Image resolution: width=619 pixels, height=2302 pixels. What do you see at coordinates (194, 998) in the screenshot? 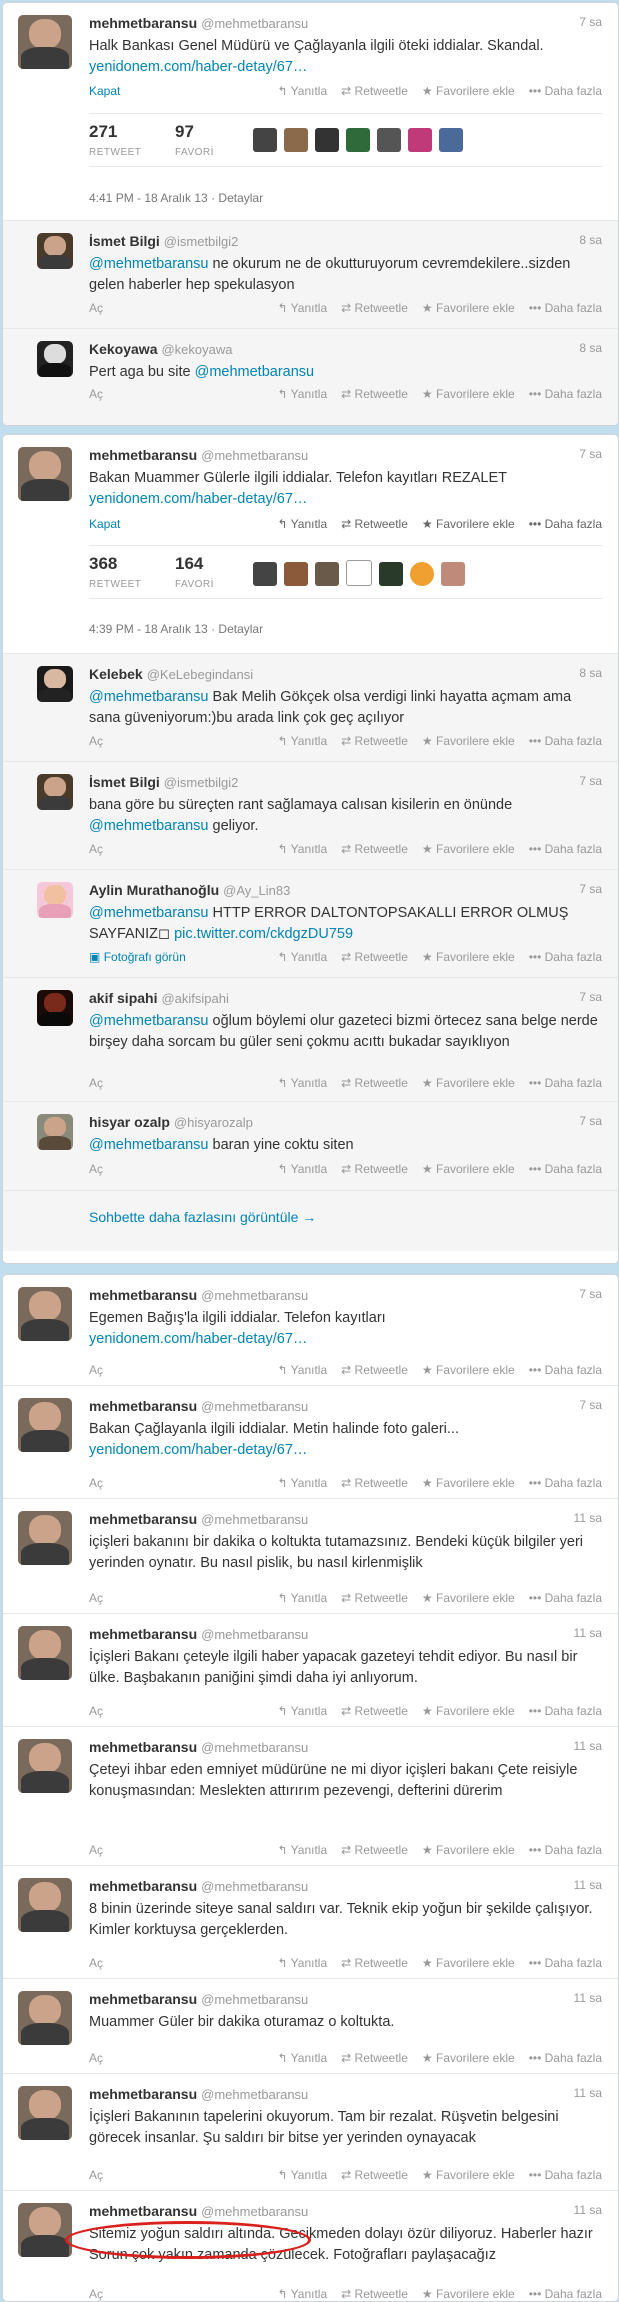
I see `author-handle: @akifsipahi` at bounding box center [194, 998].